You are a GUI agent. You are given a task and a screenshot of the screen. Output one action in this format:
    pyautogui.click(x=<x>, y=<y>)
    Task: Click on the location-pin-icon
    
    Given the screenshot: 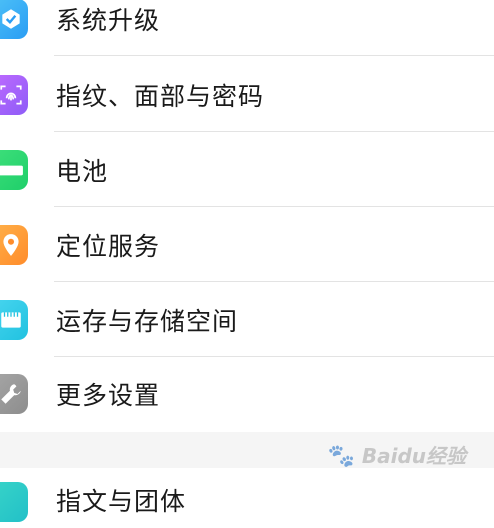 What is the action you would take?
    pyautogui.click(x=14, y=245)
    